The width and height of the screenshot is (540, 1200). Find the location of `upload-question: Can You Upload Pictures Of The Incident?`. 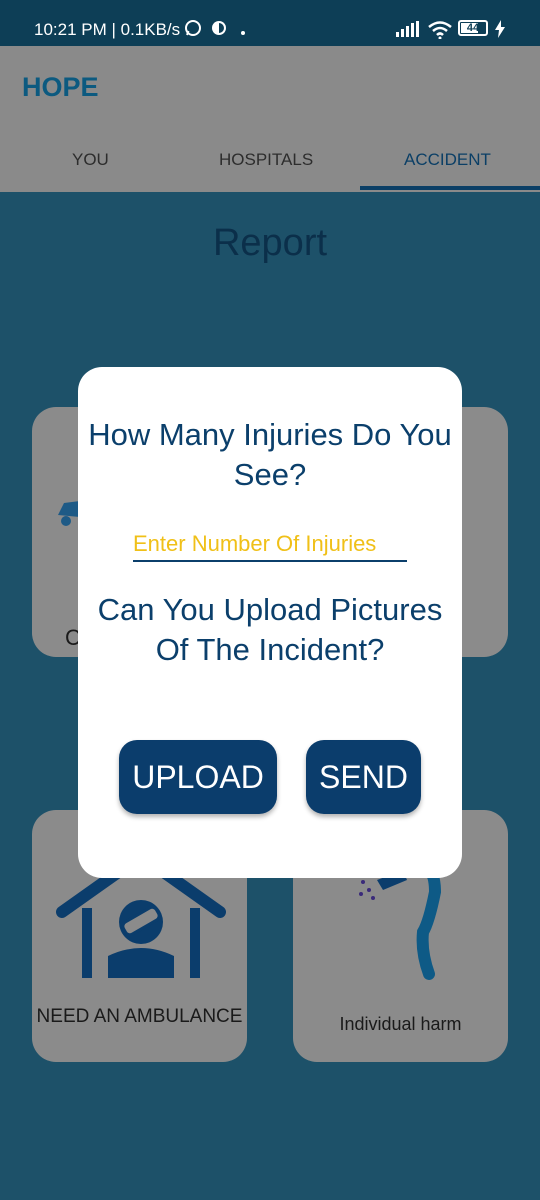

upload-question: Can You Upload Pictures Of The Incident? is located at coordinates (270, 629).